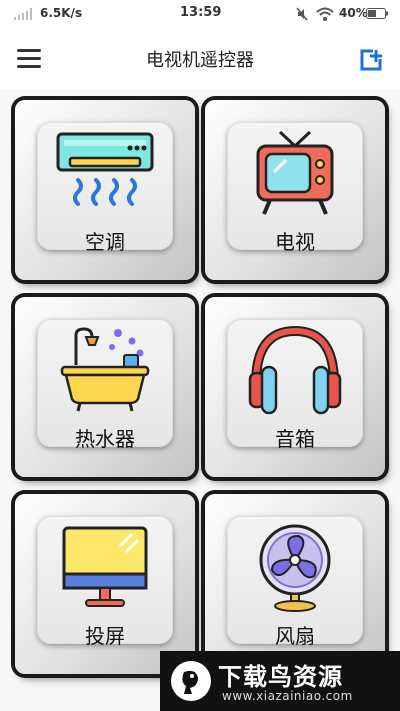  What do you see at coordinates (105, 169) in the screenshot?
I see `air-conditioner-icon` at bounding box center [105, 169].